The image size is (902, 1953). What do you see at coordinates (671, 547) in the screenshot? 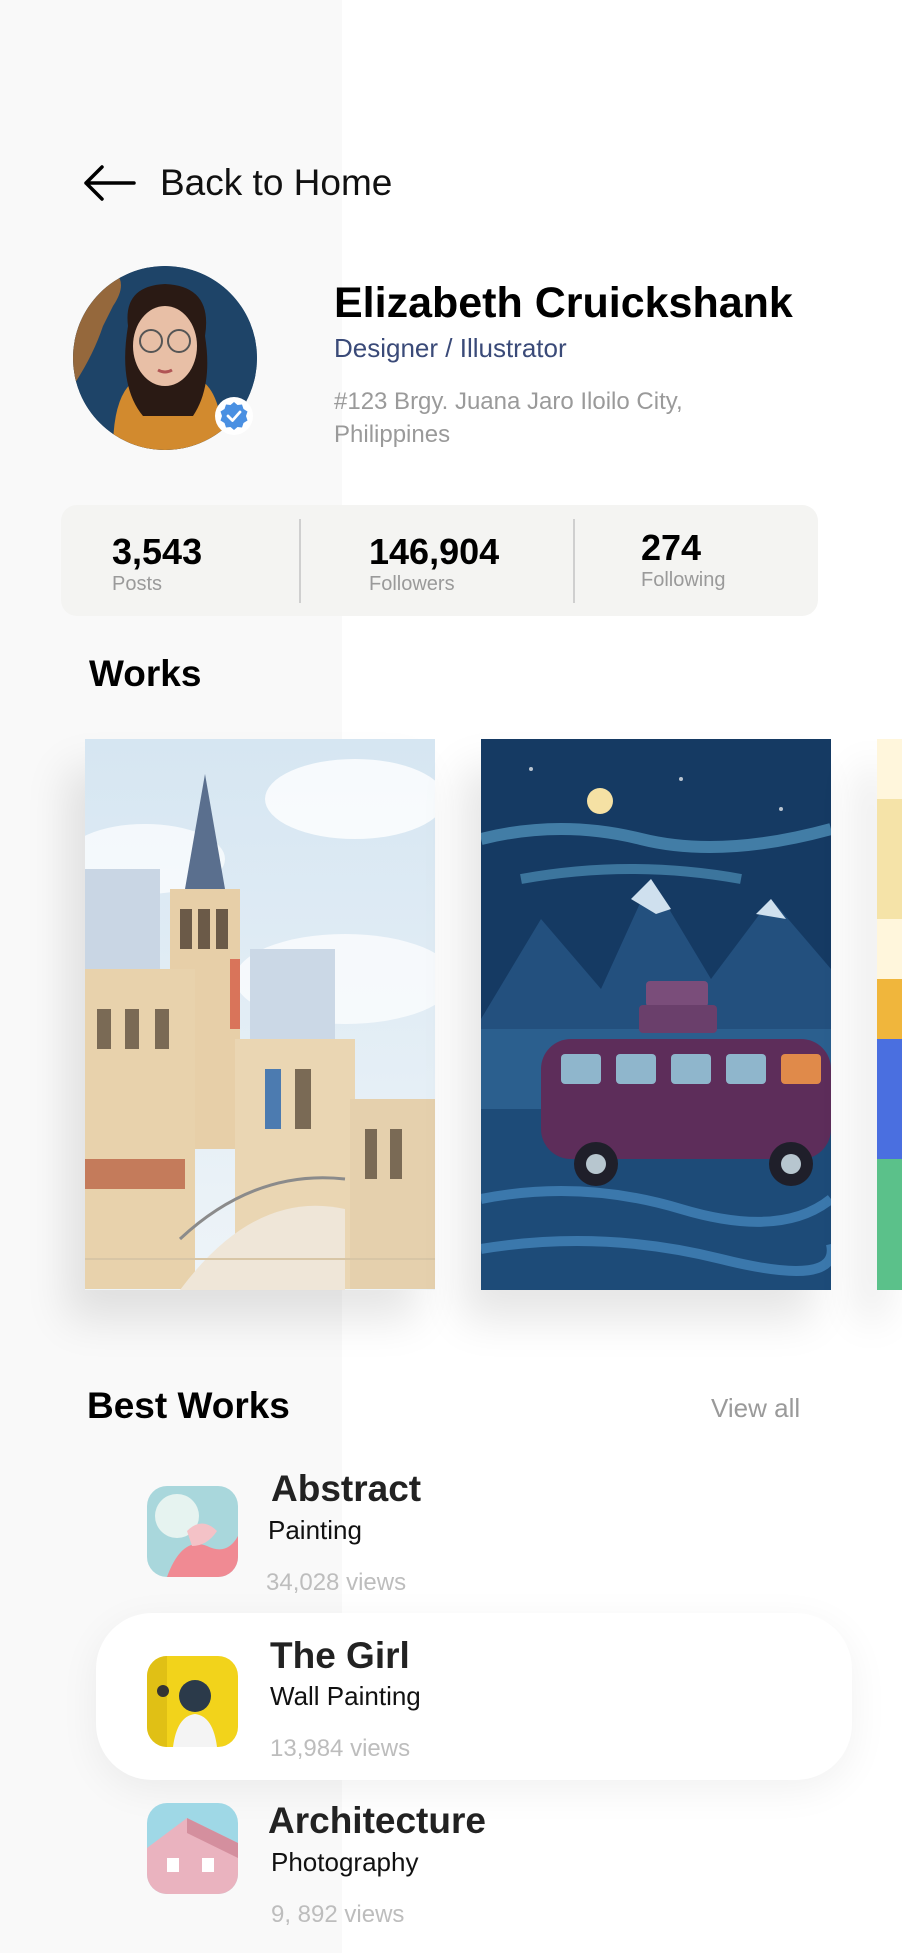
I see `stat-value: 274` at bounding box center [671, 547].